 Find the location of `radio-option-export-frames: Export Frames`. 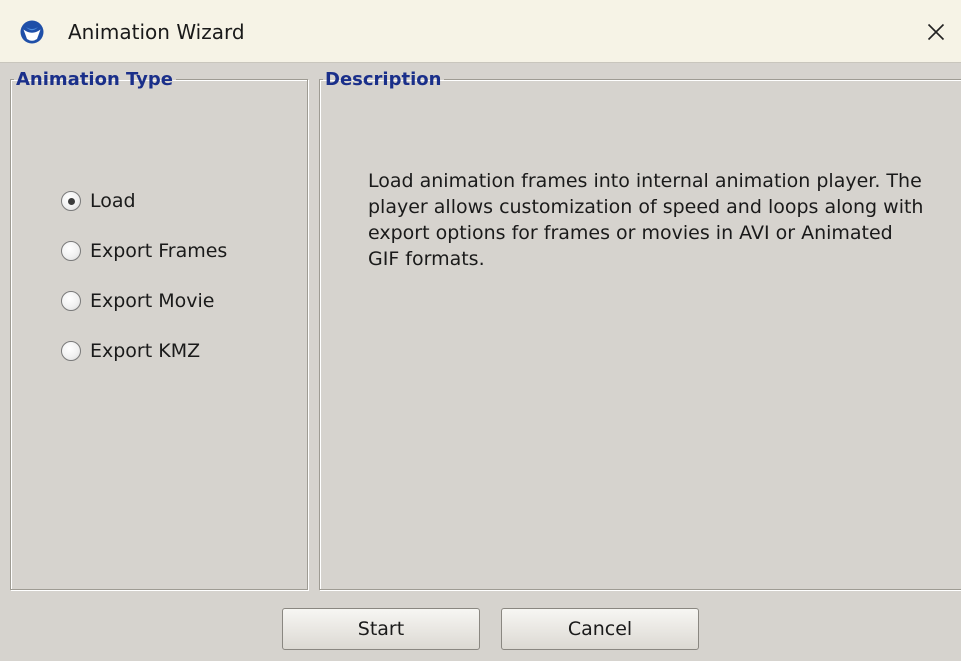

radio-option-export-frames: Export Frames is located at coordinates (144, 250).